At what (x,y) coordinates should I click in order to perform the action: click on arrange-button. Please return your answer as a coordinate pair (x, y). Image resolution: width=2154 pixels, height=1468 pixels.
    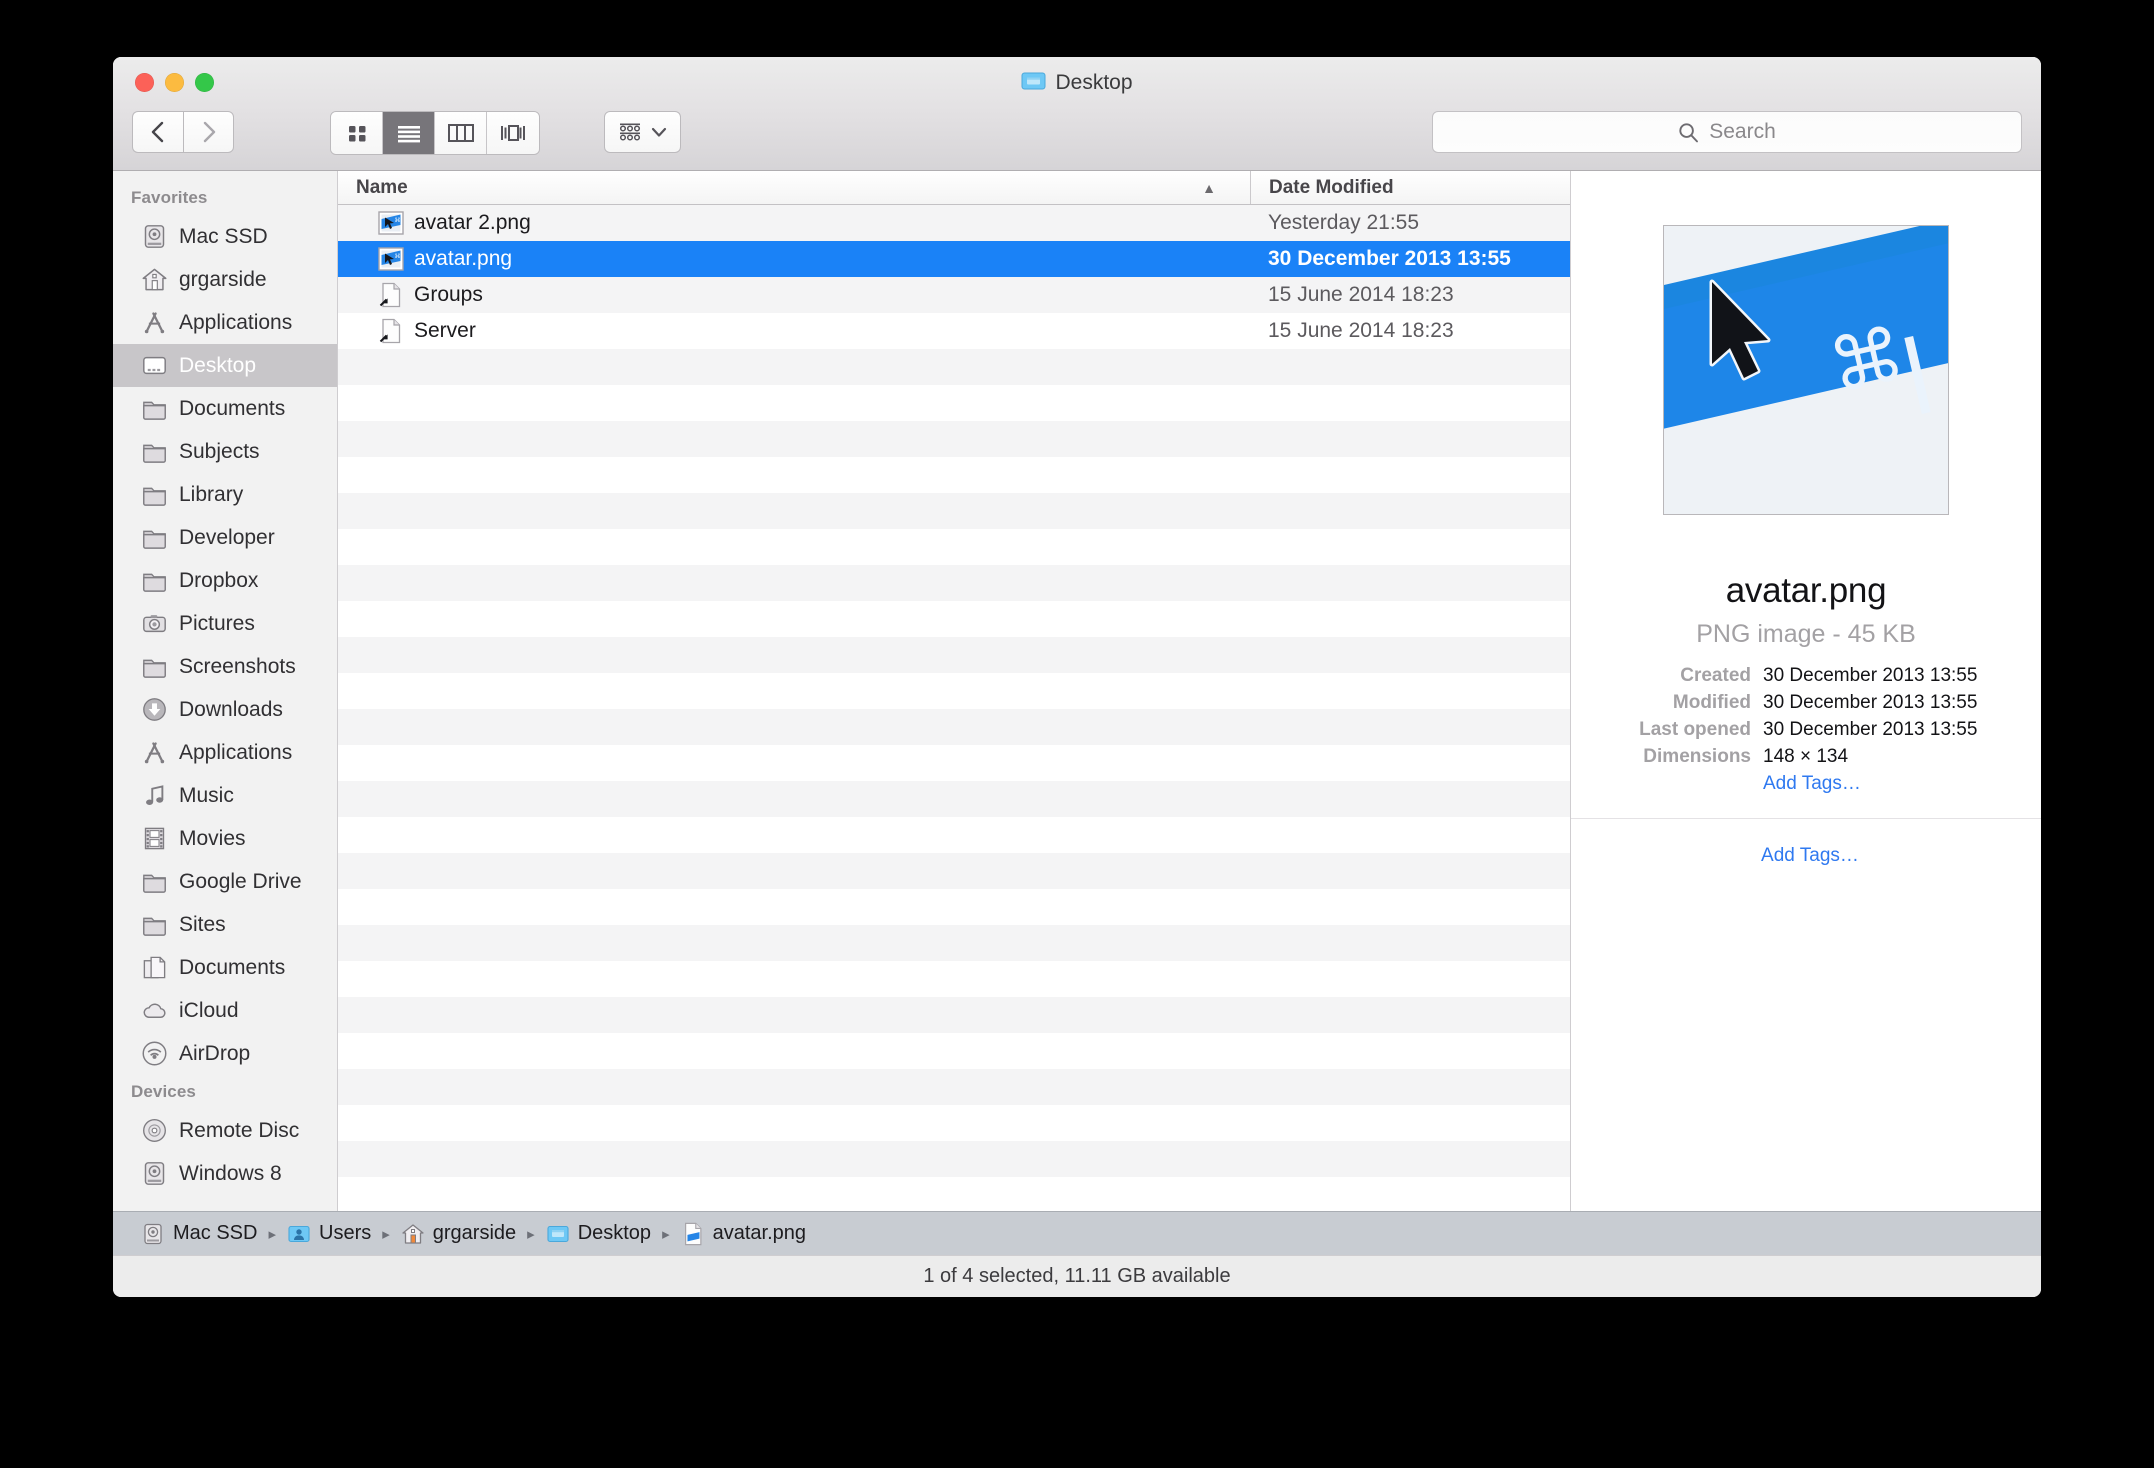
    Looking at the image, I should click on (642, 132).